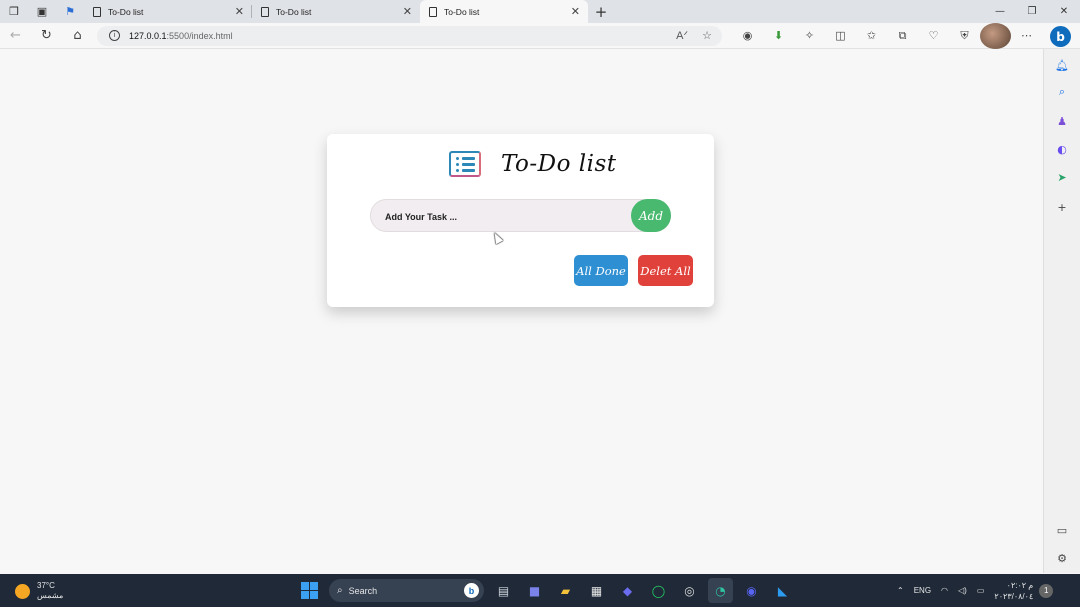  What do you see at coordinates (46, 36) in the screenshot?
I see `refresh-icon: ↻` at bounding box center [46, 36].